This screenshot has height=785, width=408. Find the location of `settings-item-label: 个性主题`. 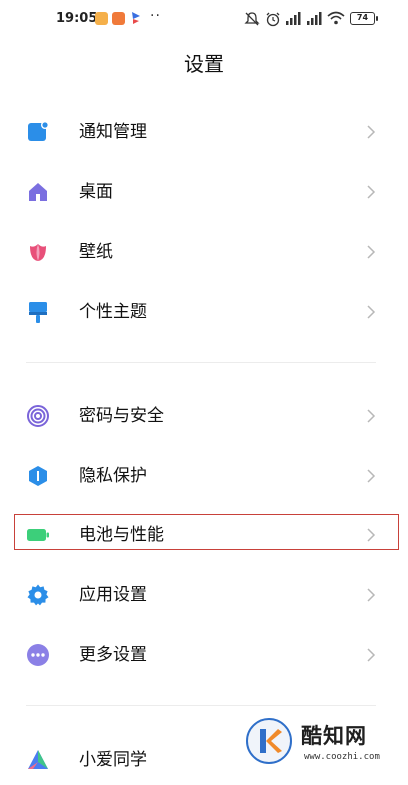

settings-item-label: 个性主题 is located at coordinates (113, 312).